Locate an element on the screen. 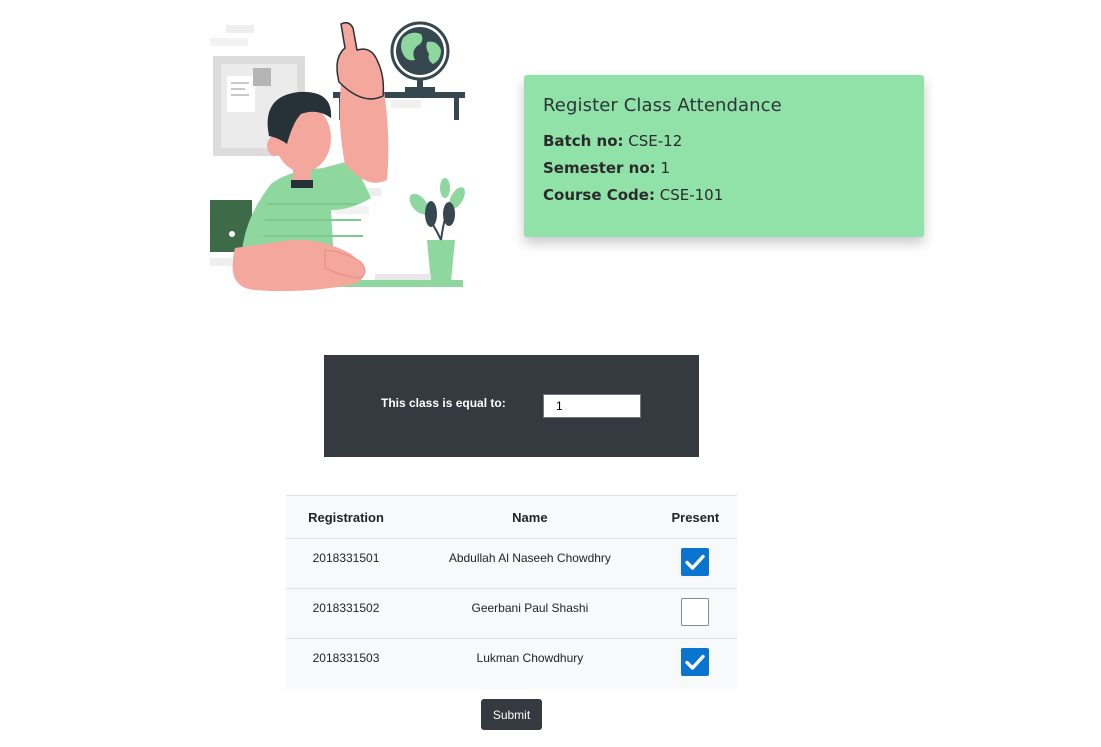 Image resolution: width=1101 pixels, height=747 pixels. semester-label: Semester no: is located at coordinates (599, 168).